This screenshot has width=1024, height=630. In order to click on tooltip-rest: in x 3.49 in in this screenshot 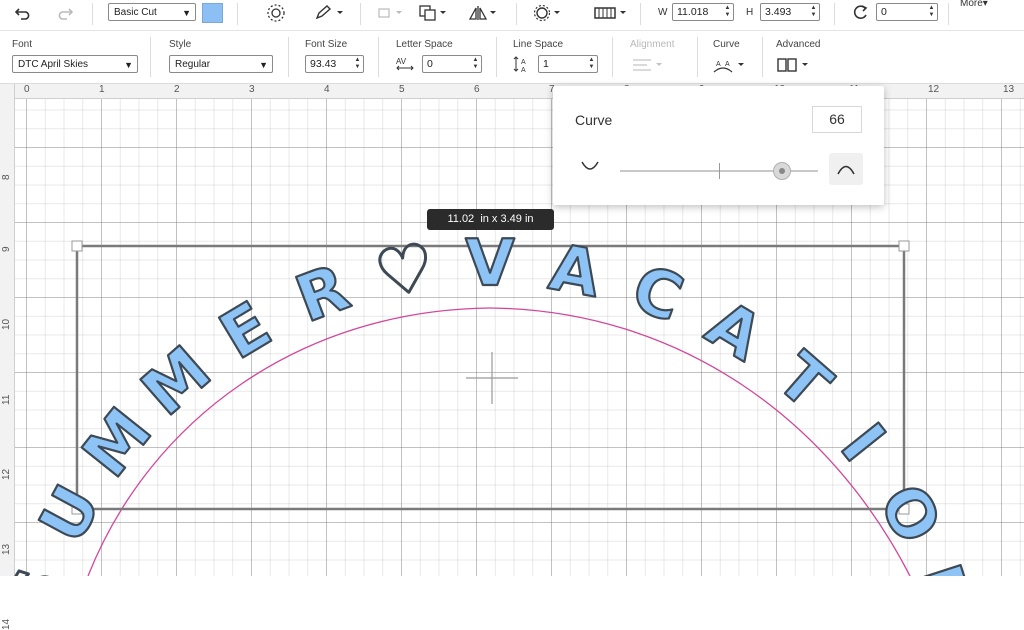, I will do `click(507, 219)`.